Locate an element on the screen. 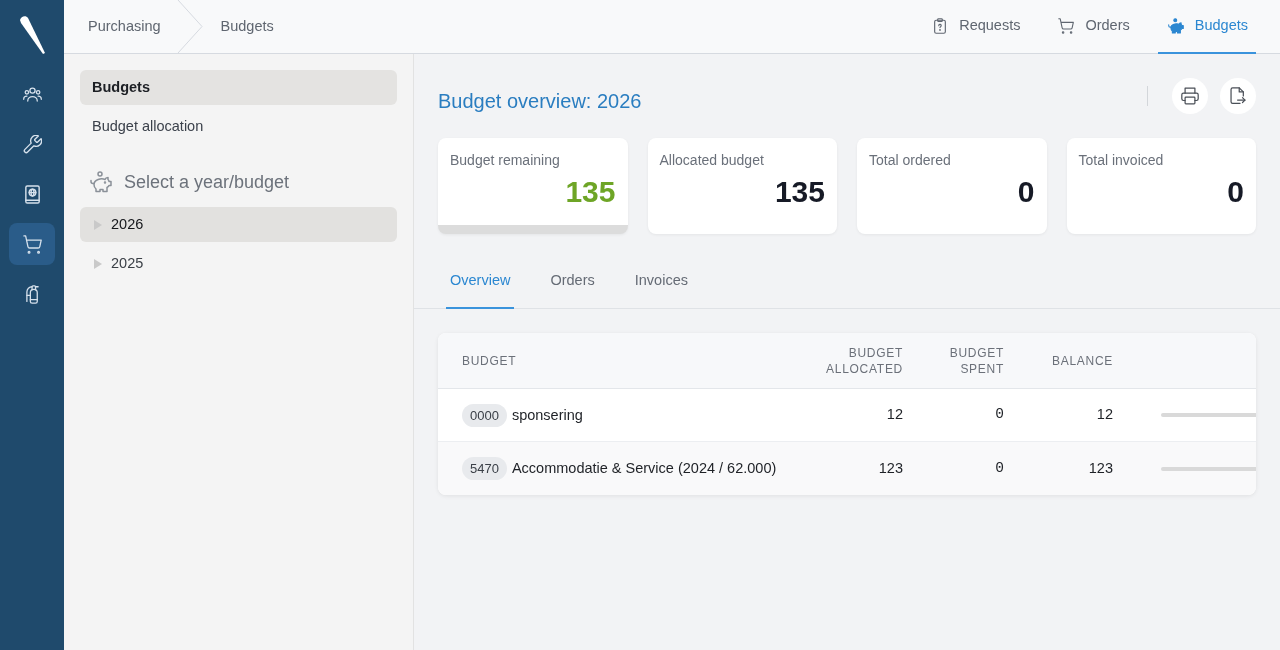  tab: Orders is located at coordinates (572, 284).